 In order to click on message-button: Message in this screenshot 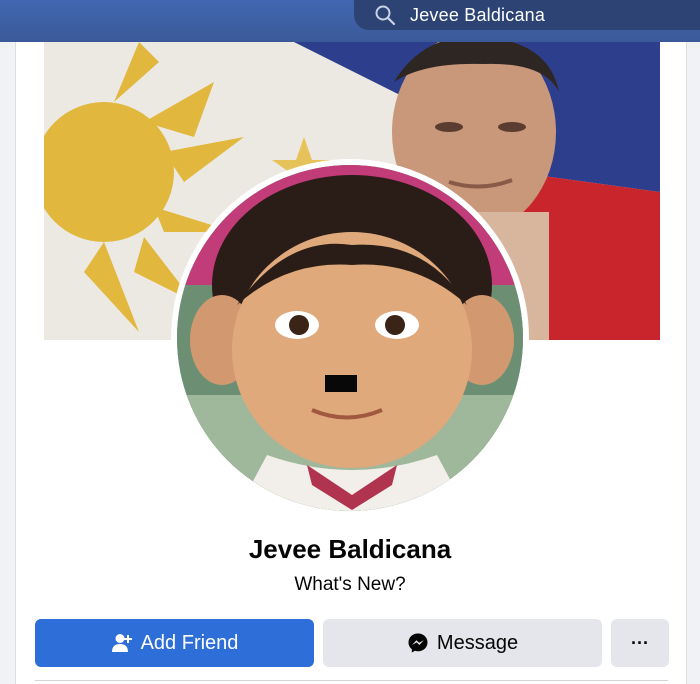, I will do `click(462, 643)`.